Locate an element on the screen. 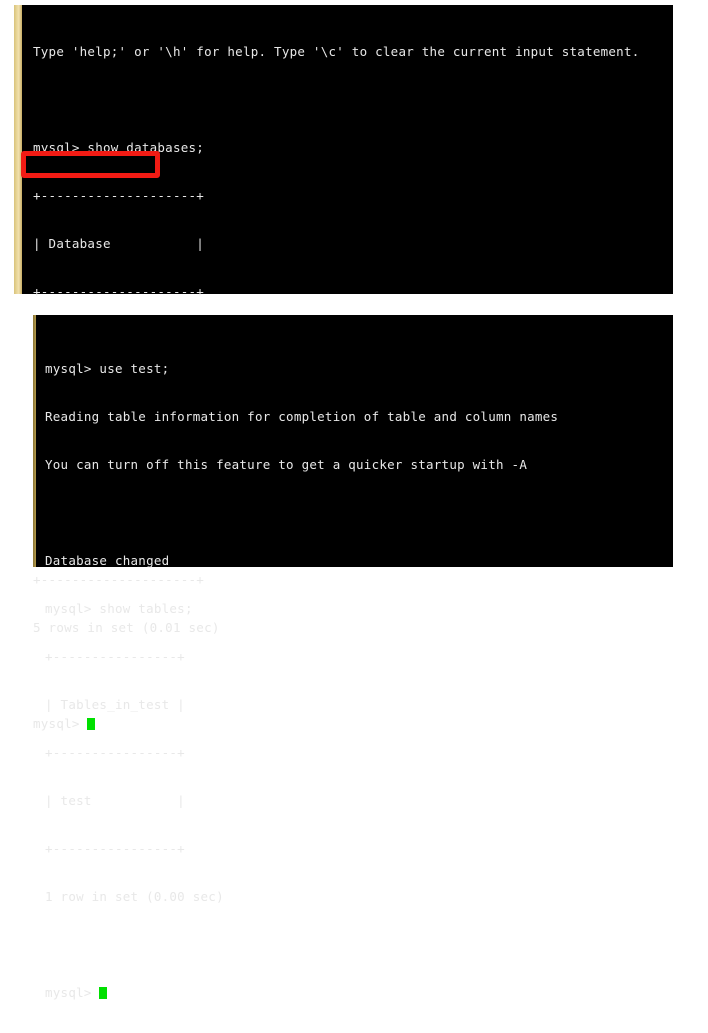  terminal-two-prompt-line: mysql> is located at coordinates (359, 993).